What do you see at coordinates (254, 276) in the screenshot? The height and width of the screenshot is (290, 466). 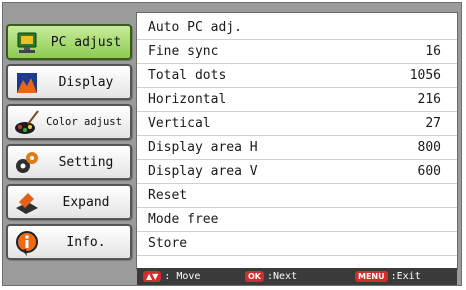 I see `ok-key-icon: OK` at bounding box center [254, 276].